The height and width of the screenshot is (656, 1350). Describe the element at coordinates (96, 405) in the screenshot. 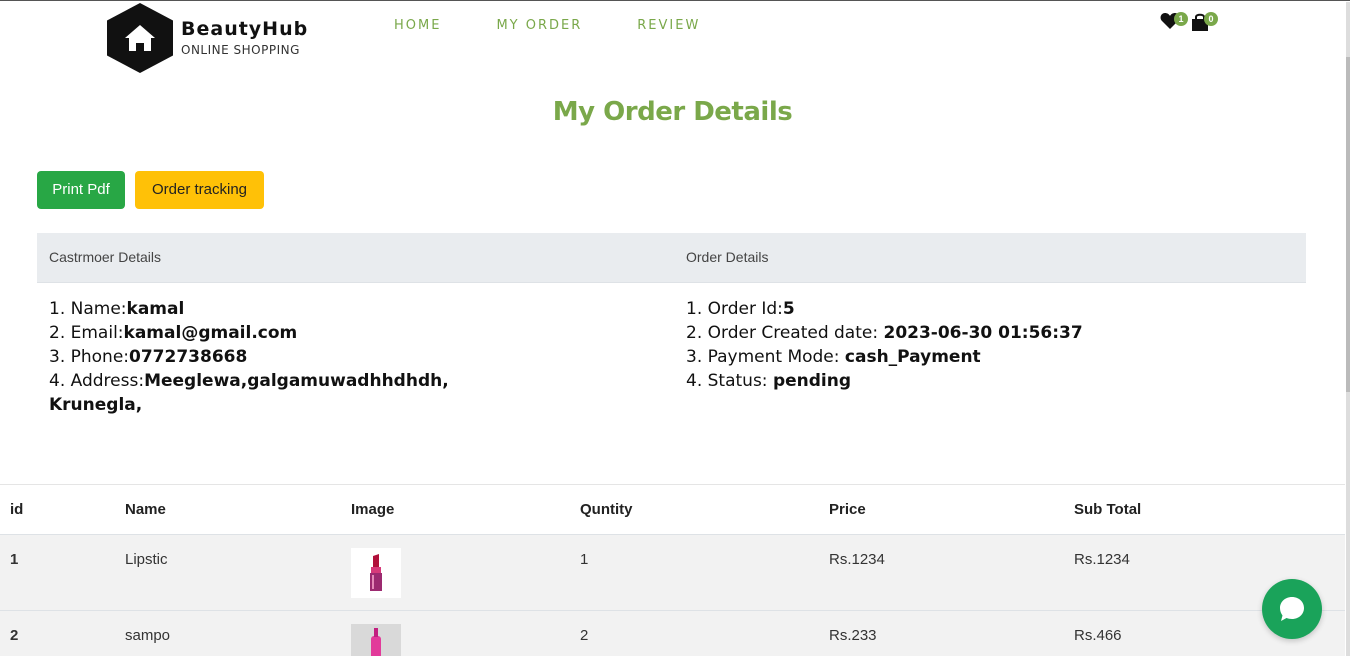

I see `customer-address-line2: Krunegla,` at that location.